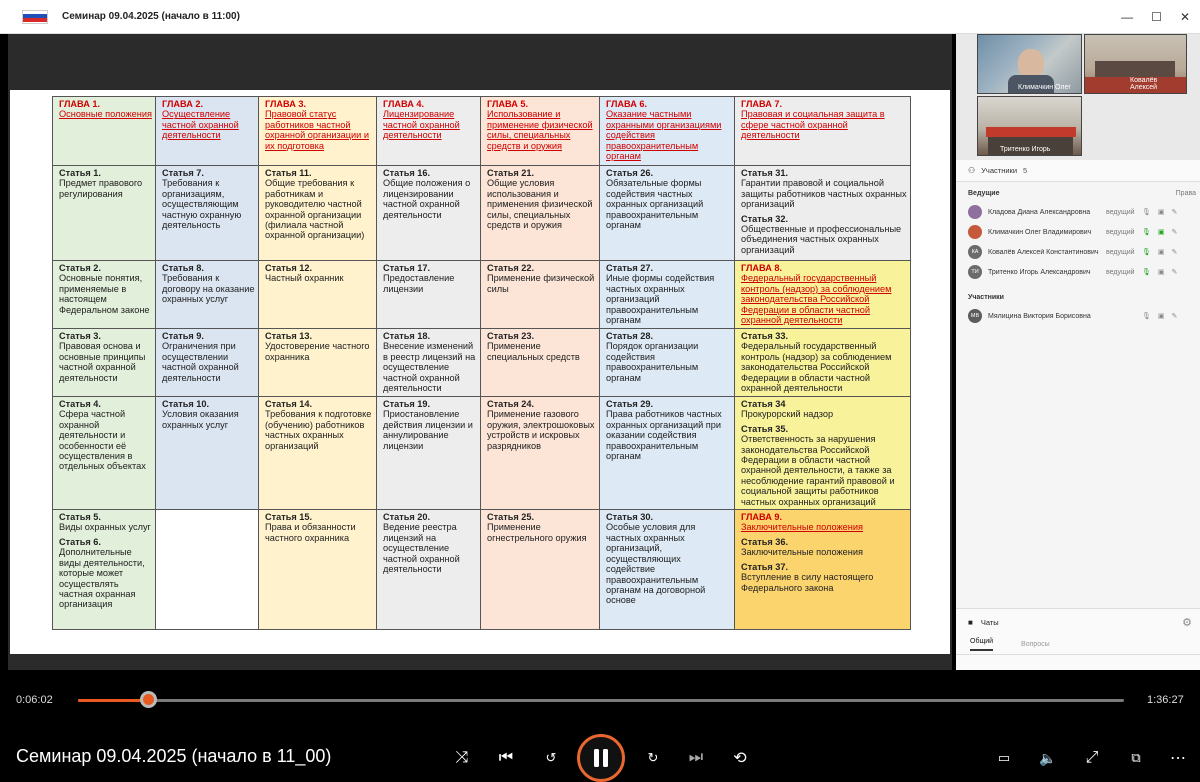 Image resolution: width=1200 pixels, height=782 pixels. Describe the element at coordinates (407, 517) in the screenshot. I see `article-number: Статья 20.` at that location.